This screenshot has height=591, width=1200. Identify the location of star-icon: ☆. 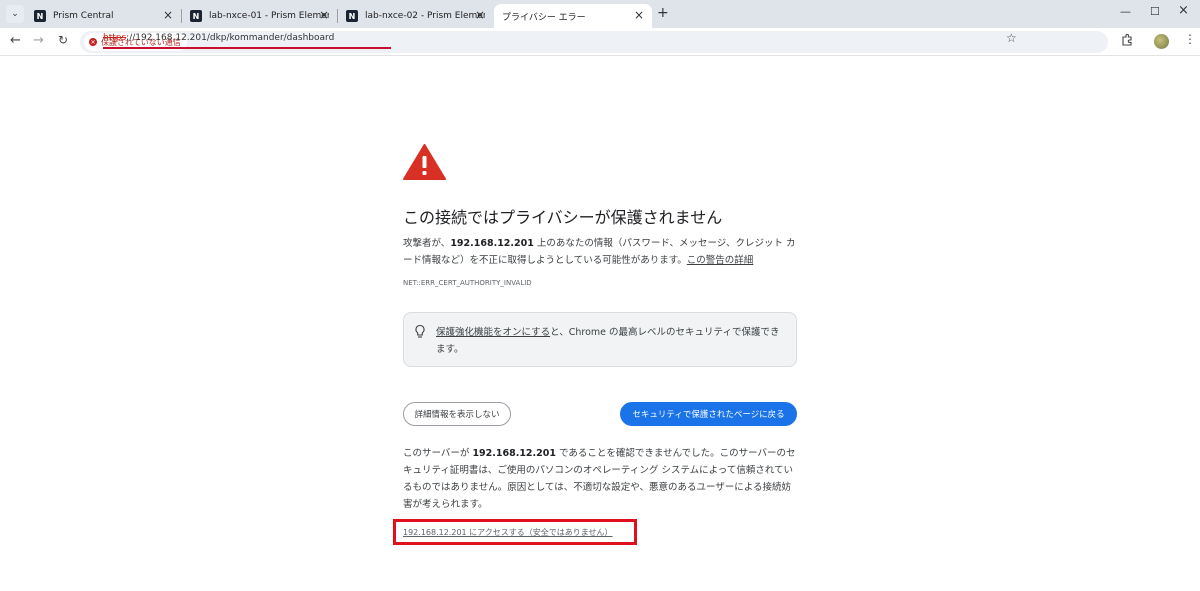
(1011, 38).